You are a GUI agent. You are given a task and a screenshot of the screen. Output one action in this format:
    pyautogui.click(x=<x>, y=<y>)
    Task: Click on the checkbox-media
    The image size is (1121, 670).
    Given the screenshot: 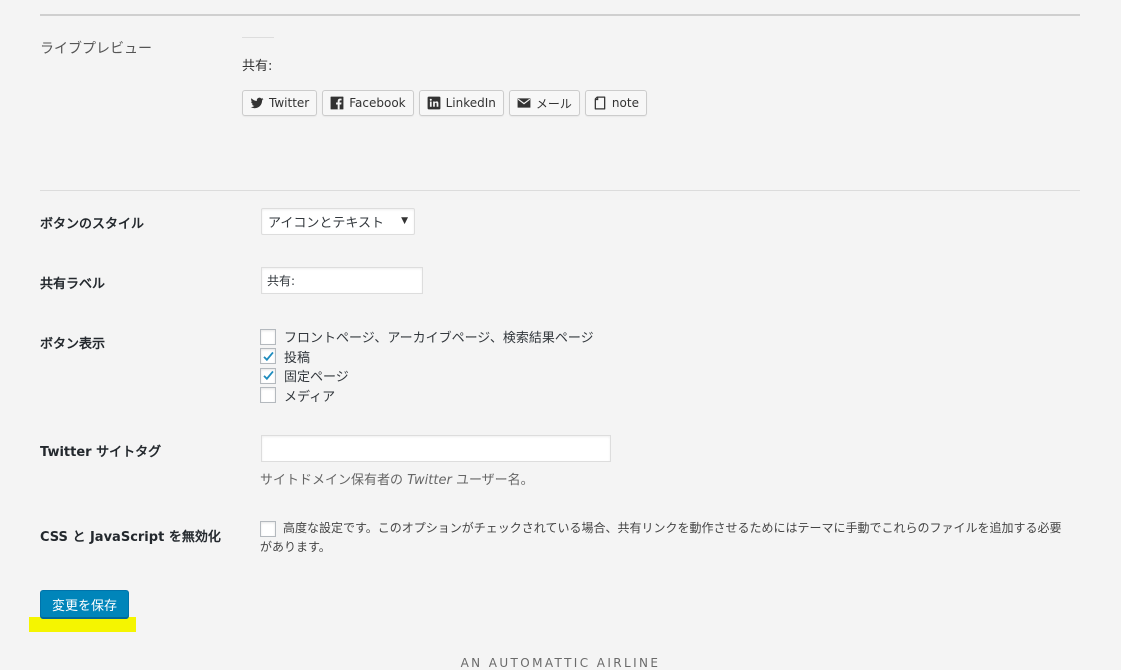 What is the action you would take?
    pyautogui.click(x=268, y=395)
    